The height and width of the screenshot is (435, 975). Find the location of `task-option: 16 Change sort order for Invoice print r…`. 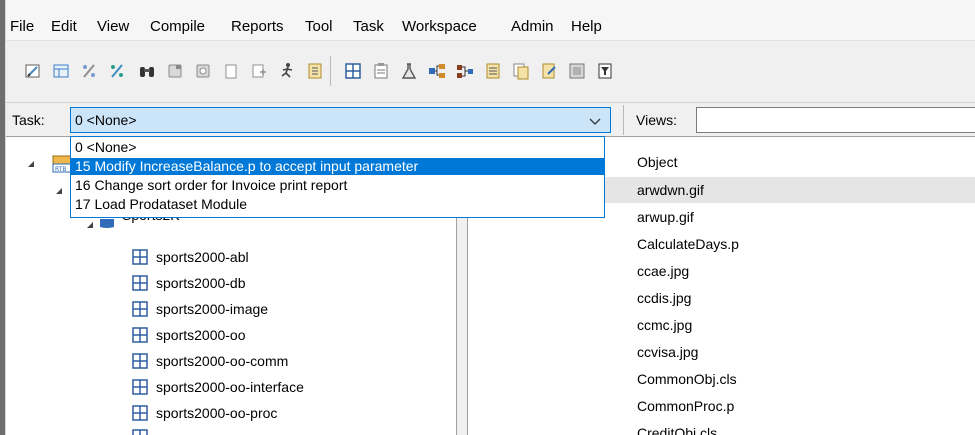

task-option: 16 Change sort order for Invoice print r… is located at coordinates (337, 185).